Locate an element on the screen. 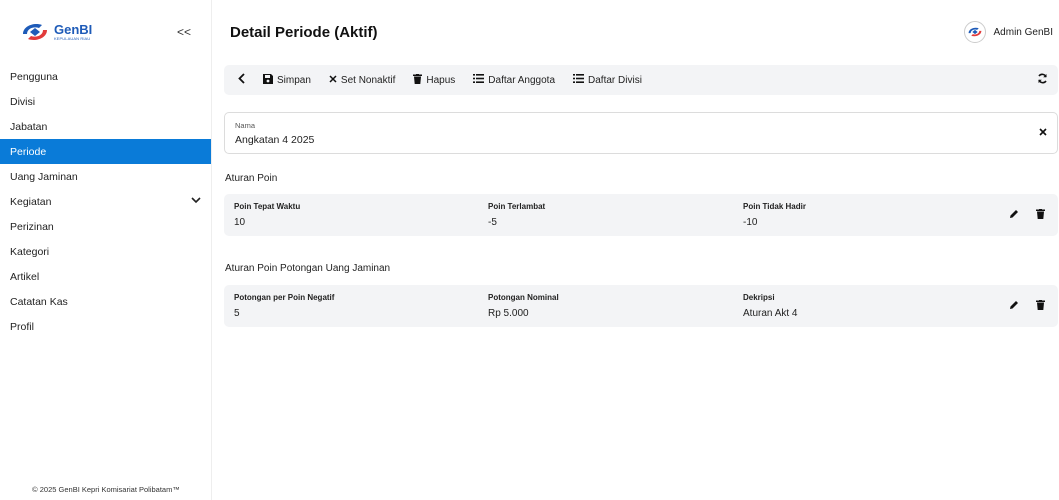  refresh-button is located at coordinates (1042, 80).